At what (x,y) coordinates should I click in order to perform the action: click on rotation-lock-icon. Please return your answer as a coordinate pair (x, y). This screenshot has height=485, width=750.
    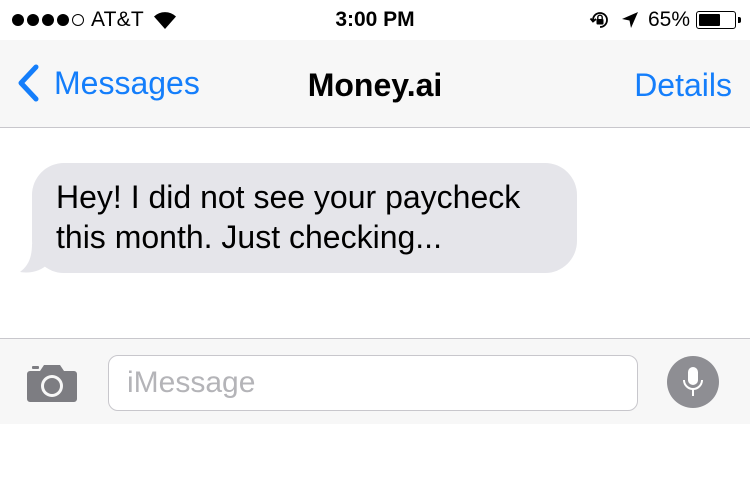
    Looking at the image, I should click on (598, 20).